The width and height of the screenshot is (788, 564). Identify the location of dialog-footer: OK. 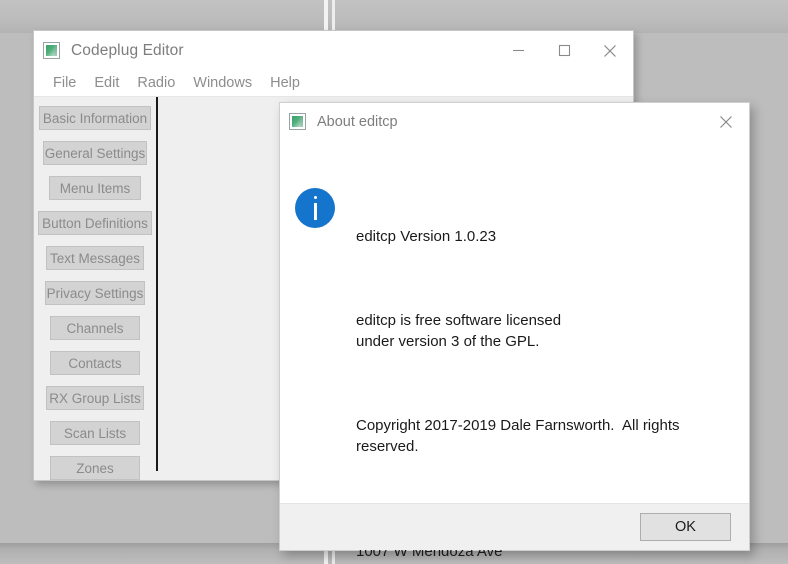
(514, 527).